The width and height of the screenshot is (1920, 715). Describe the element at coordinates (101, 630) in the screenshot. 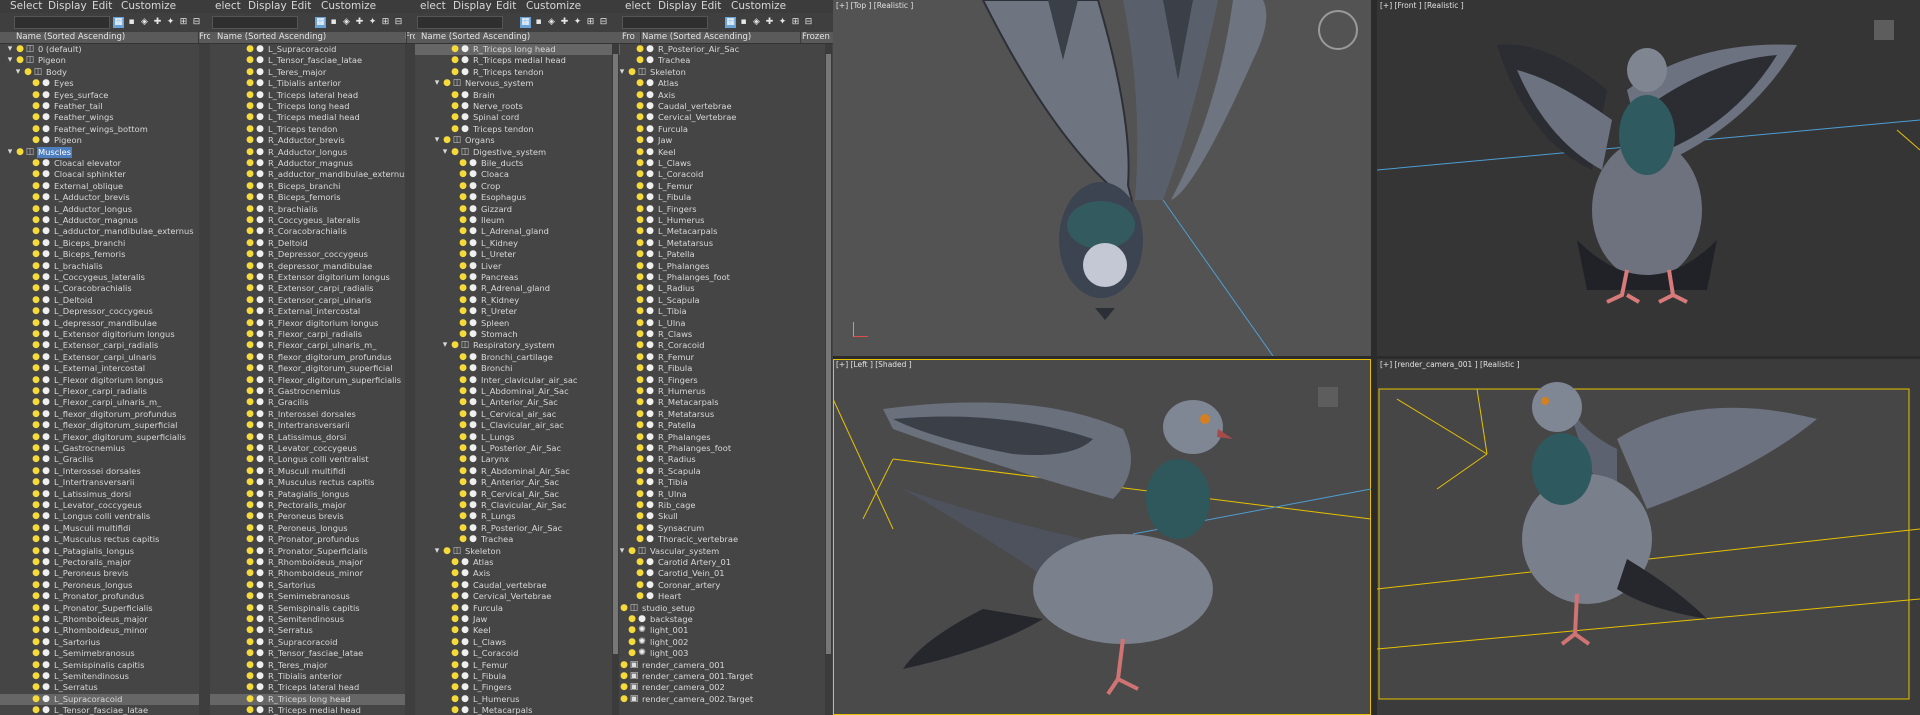

I see `tree-item-label: L_Rhomboideus_minor` at that location.